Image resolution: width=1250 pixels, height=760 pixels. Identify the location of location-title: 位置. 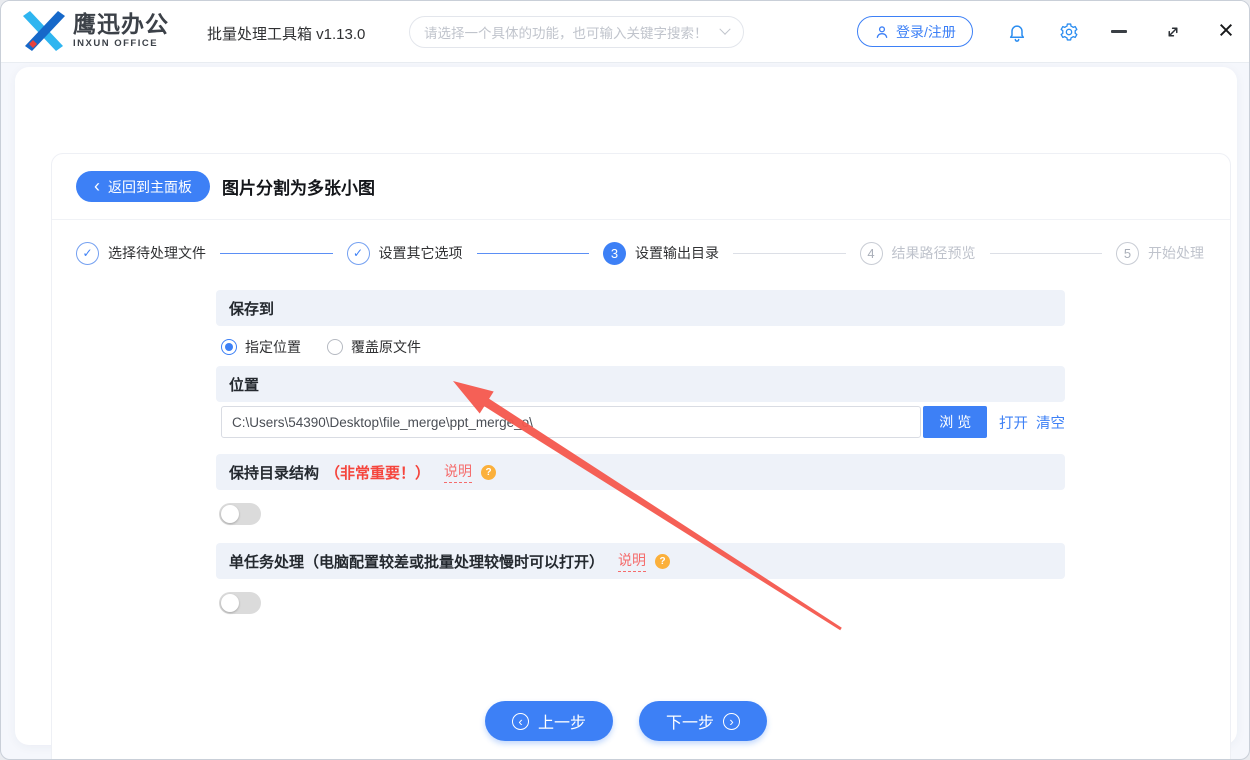
(244, 385).